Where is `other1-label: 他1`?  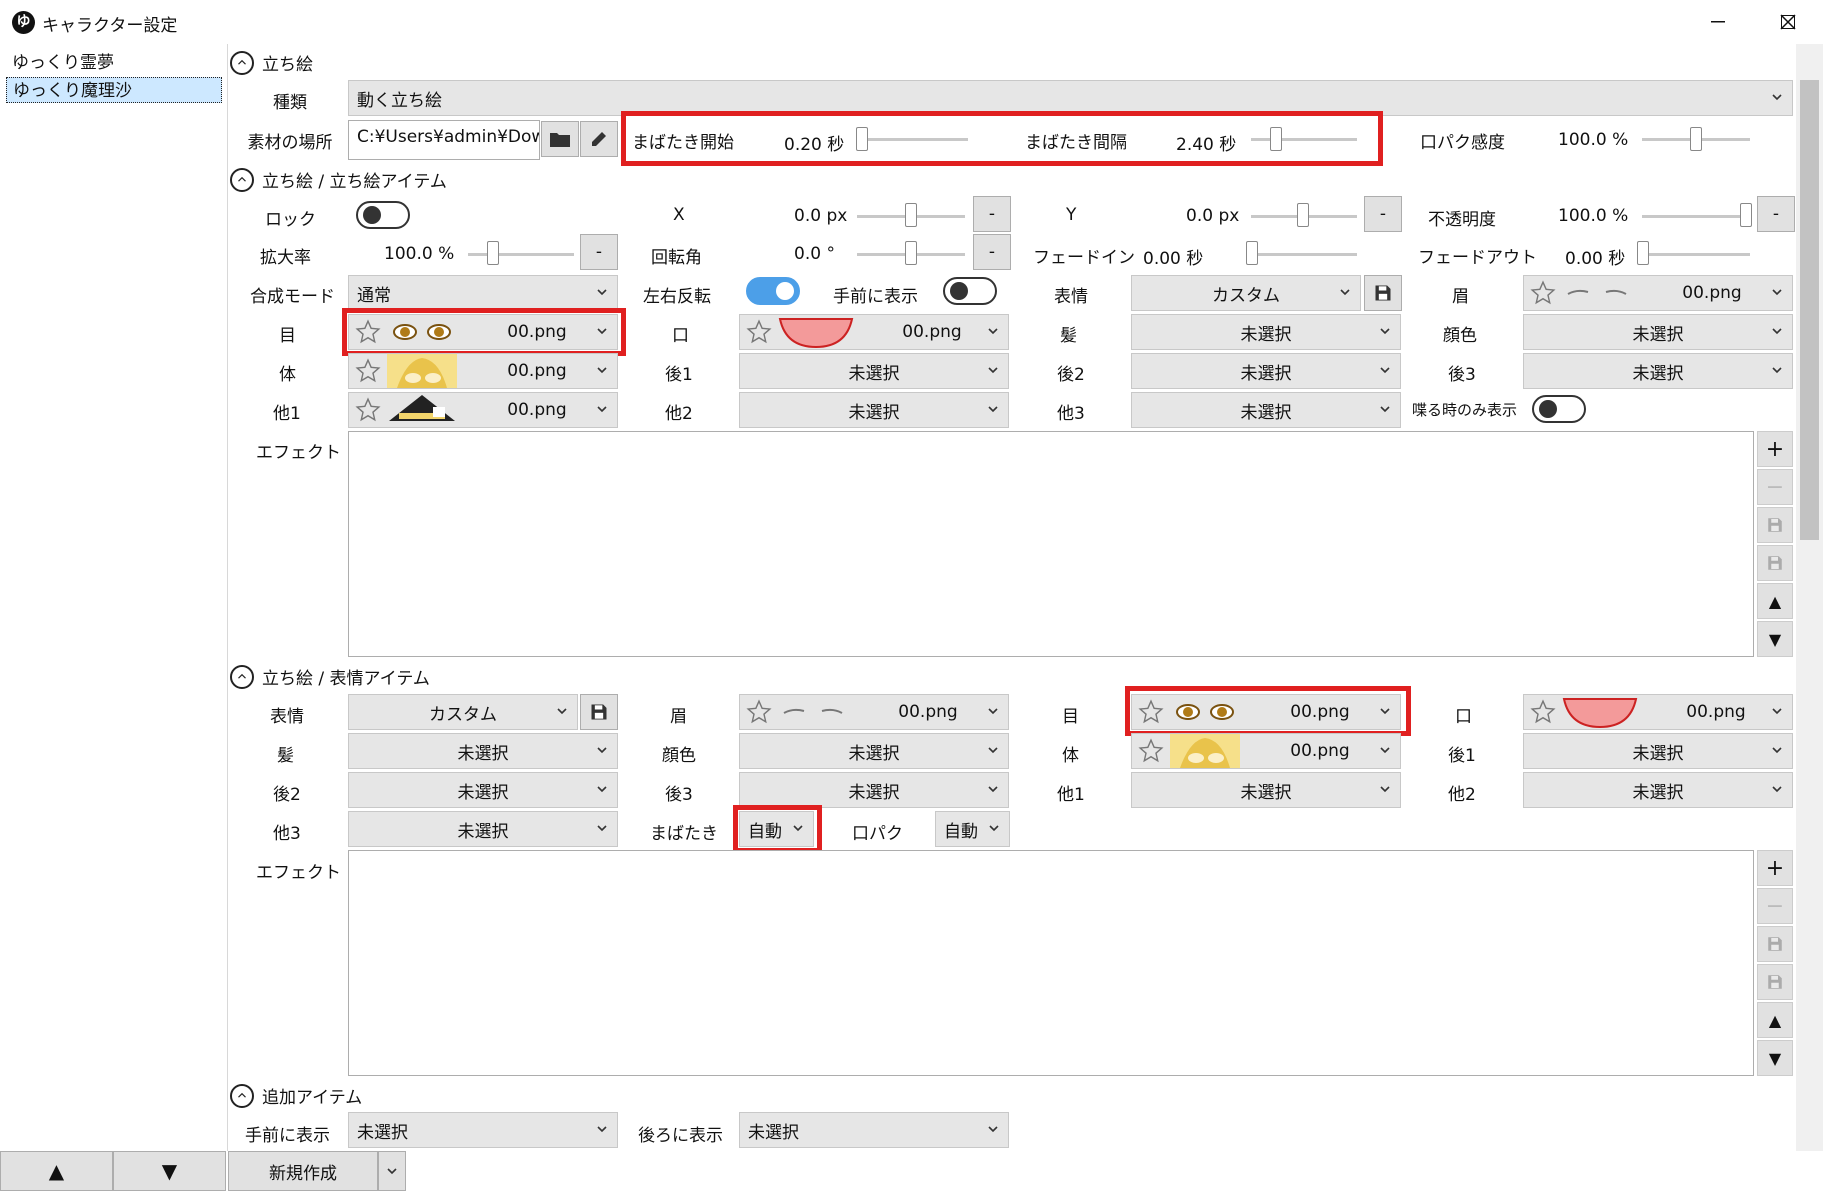
other1-label: 他1 is located at coordinates (287, 414).